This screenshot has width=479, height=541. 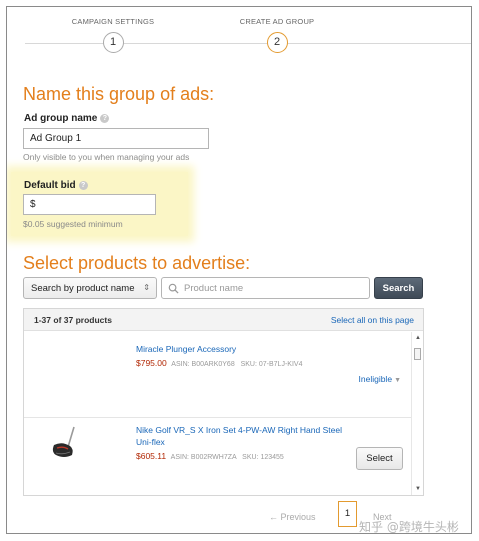 I want to click on step-campaign-settings: CAMPAIGN SETTINGS 1, so click(x=113, y=35).